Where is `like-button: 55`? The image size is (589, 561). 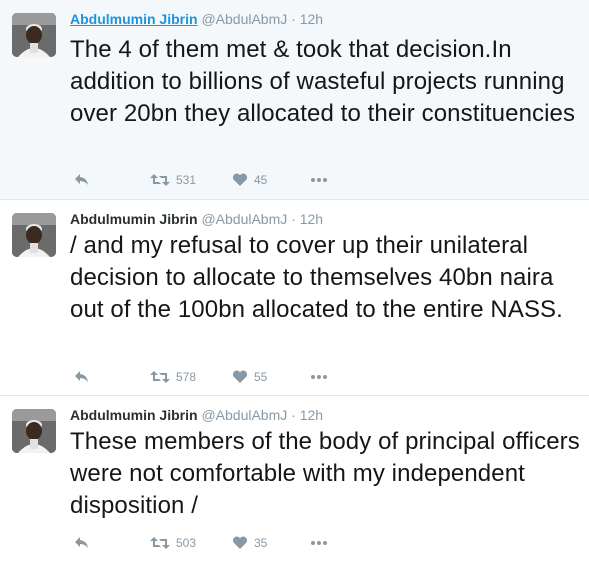
like-button: 55 is located at coordinates (249, 377).